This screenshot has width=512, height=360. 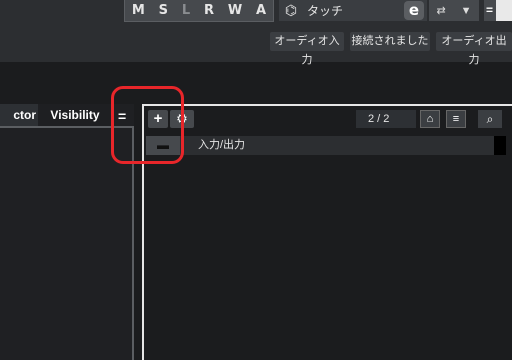 I want to click on mute-button: M, so click(x=138, y=10).